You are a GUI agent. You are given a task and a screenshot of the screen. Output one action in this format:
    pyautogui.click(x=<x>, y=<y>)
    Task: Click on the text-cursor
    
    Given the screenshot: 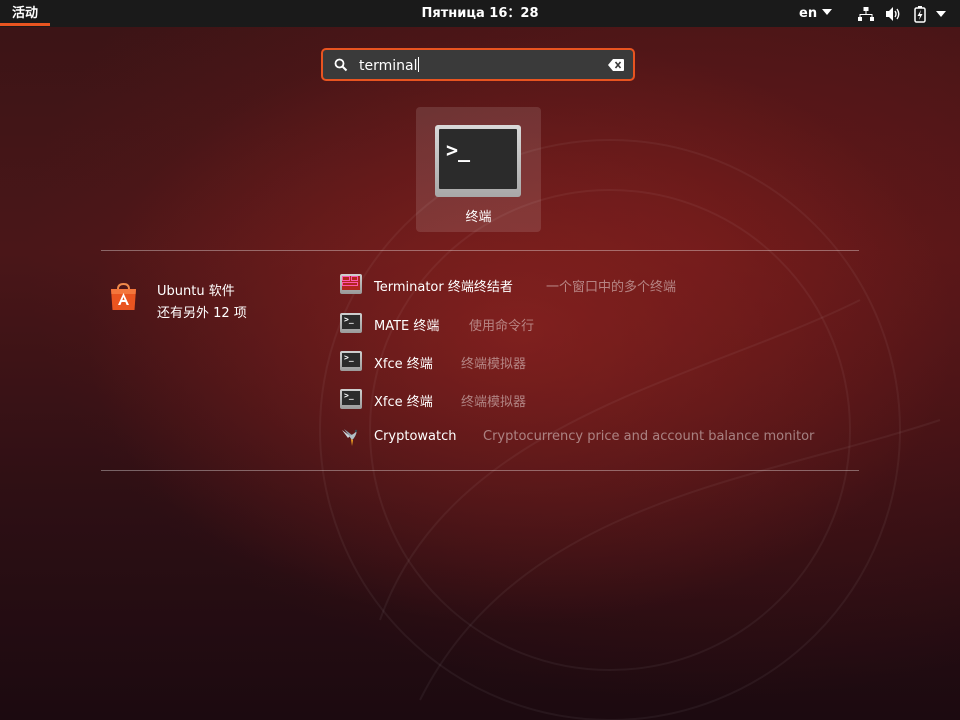 What is the action you would take?
    pyautogui.click(x=419, y=64)
    